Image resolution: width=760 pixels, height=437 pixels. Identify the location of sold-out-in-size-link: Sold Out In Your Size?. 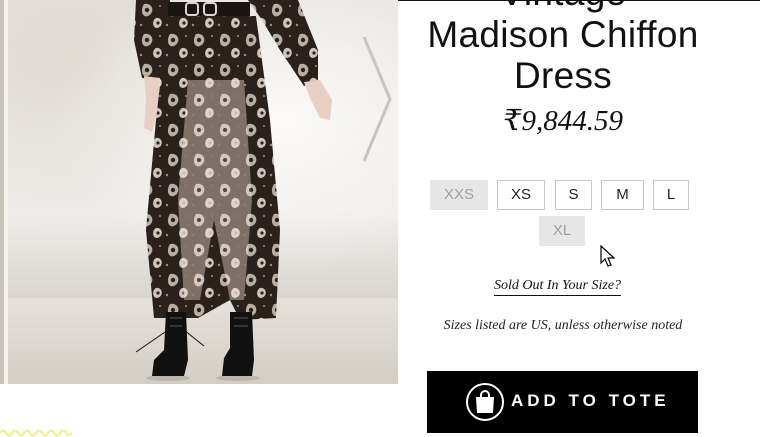
(558, 287).